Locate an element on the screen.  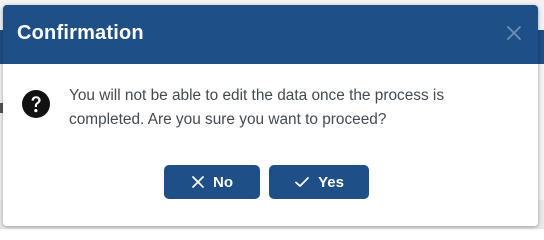
close-button is located at coordinates (514, 33).